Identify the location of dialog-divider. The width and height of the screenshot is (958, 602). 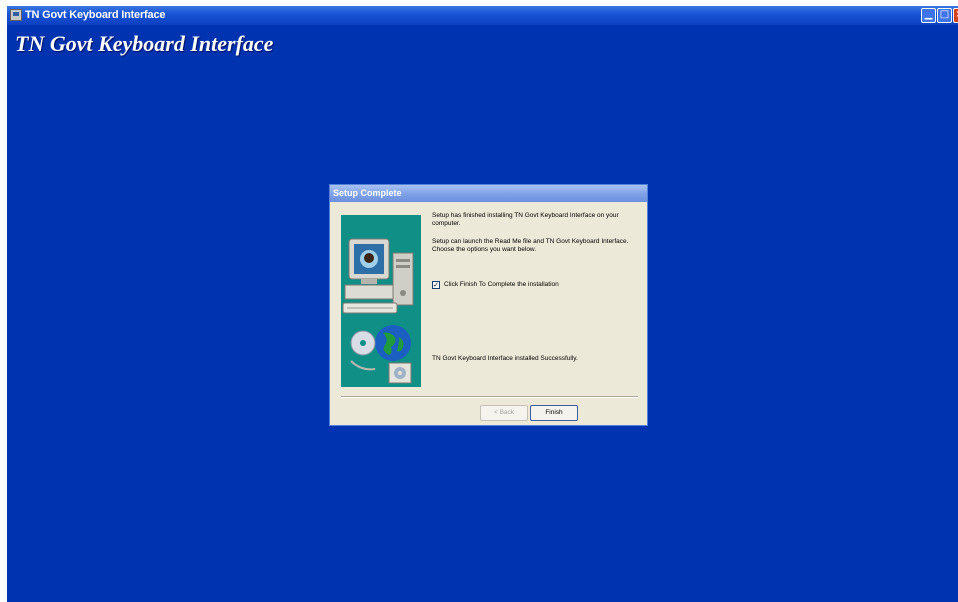
(489, 397).